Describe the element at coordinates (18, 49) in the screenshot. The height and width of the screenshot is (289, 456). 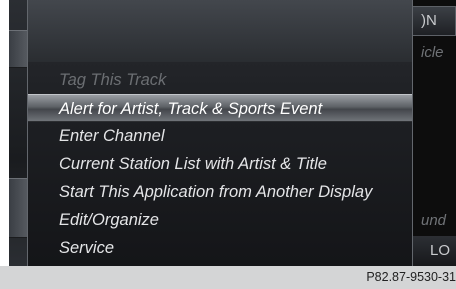
I see `left-edge-tab-upper` at that location.